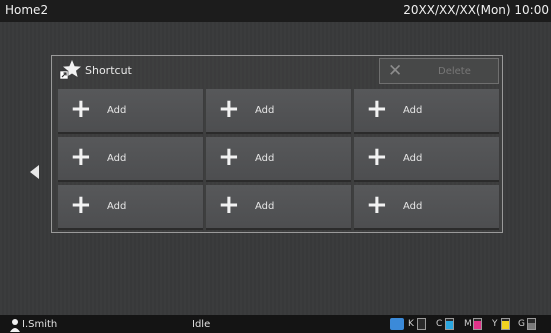 Image resolution: width=551 pixels, height=333 pixels. I want to click on user-name: I.Smith, so click(39, 324).